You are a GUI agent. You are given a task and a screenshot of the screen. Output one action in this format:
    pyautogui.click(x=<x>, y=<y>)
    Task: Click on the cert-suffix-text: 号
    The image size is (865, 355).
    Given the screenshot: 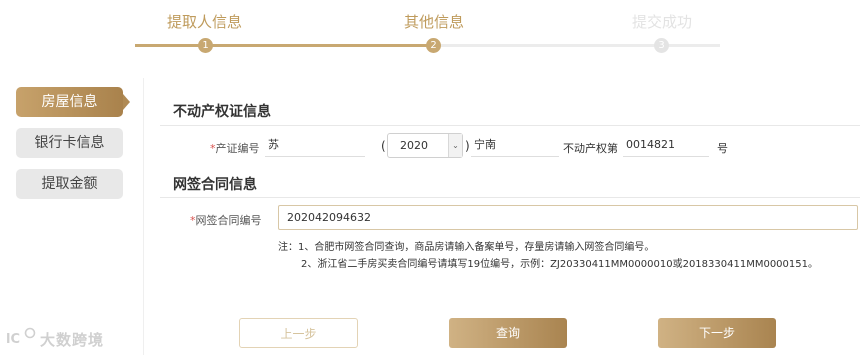 What is the action you would take?
    pyautogui.click(x=722, y=148)
    